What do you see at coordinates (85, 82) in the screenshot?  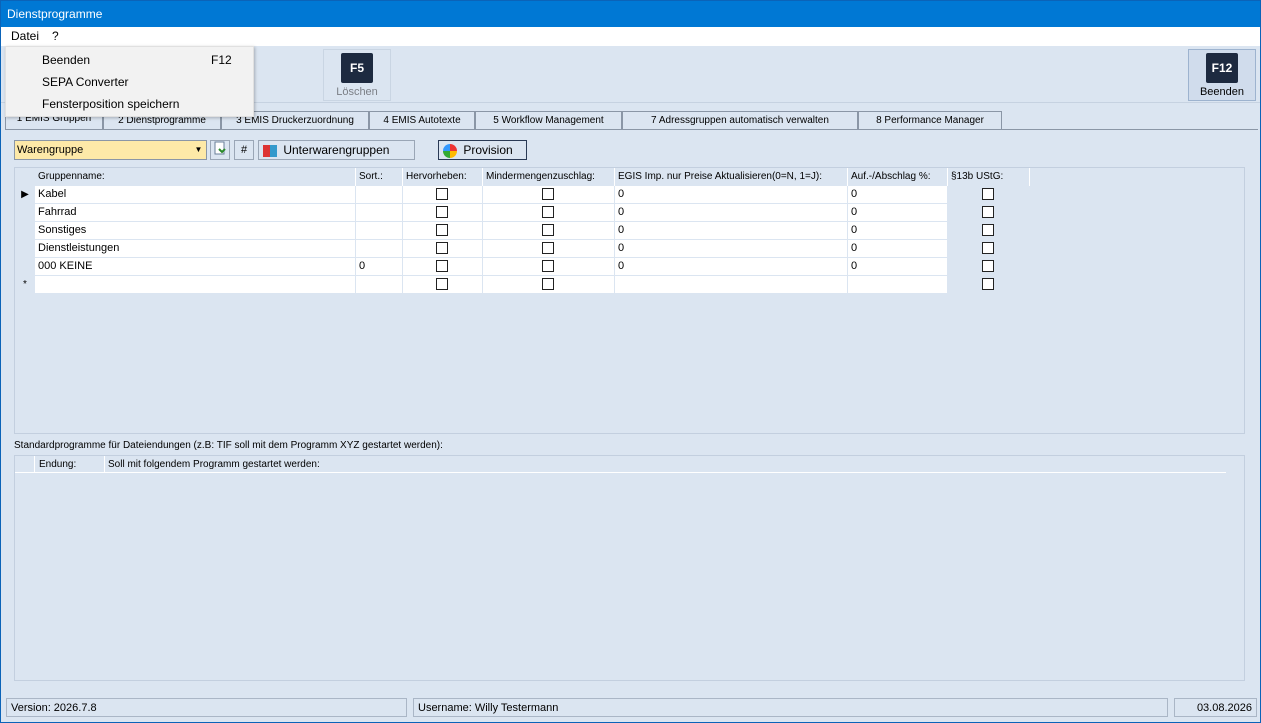 I see `menu-item-sepa-converter: SEPA Converter` at bounding box center [85, 82].